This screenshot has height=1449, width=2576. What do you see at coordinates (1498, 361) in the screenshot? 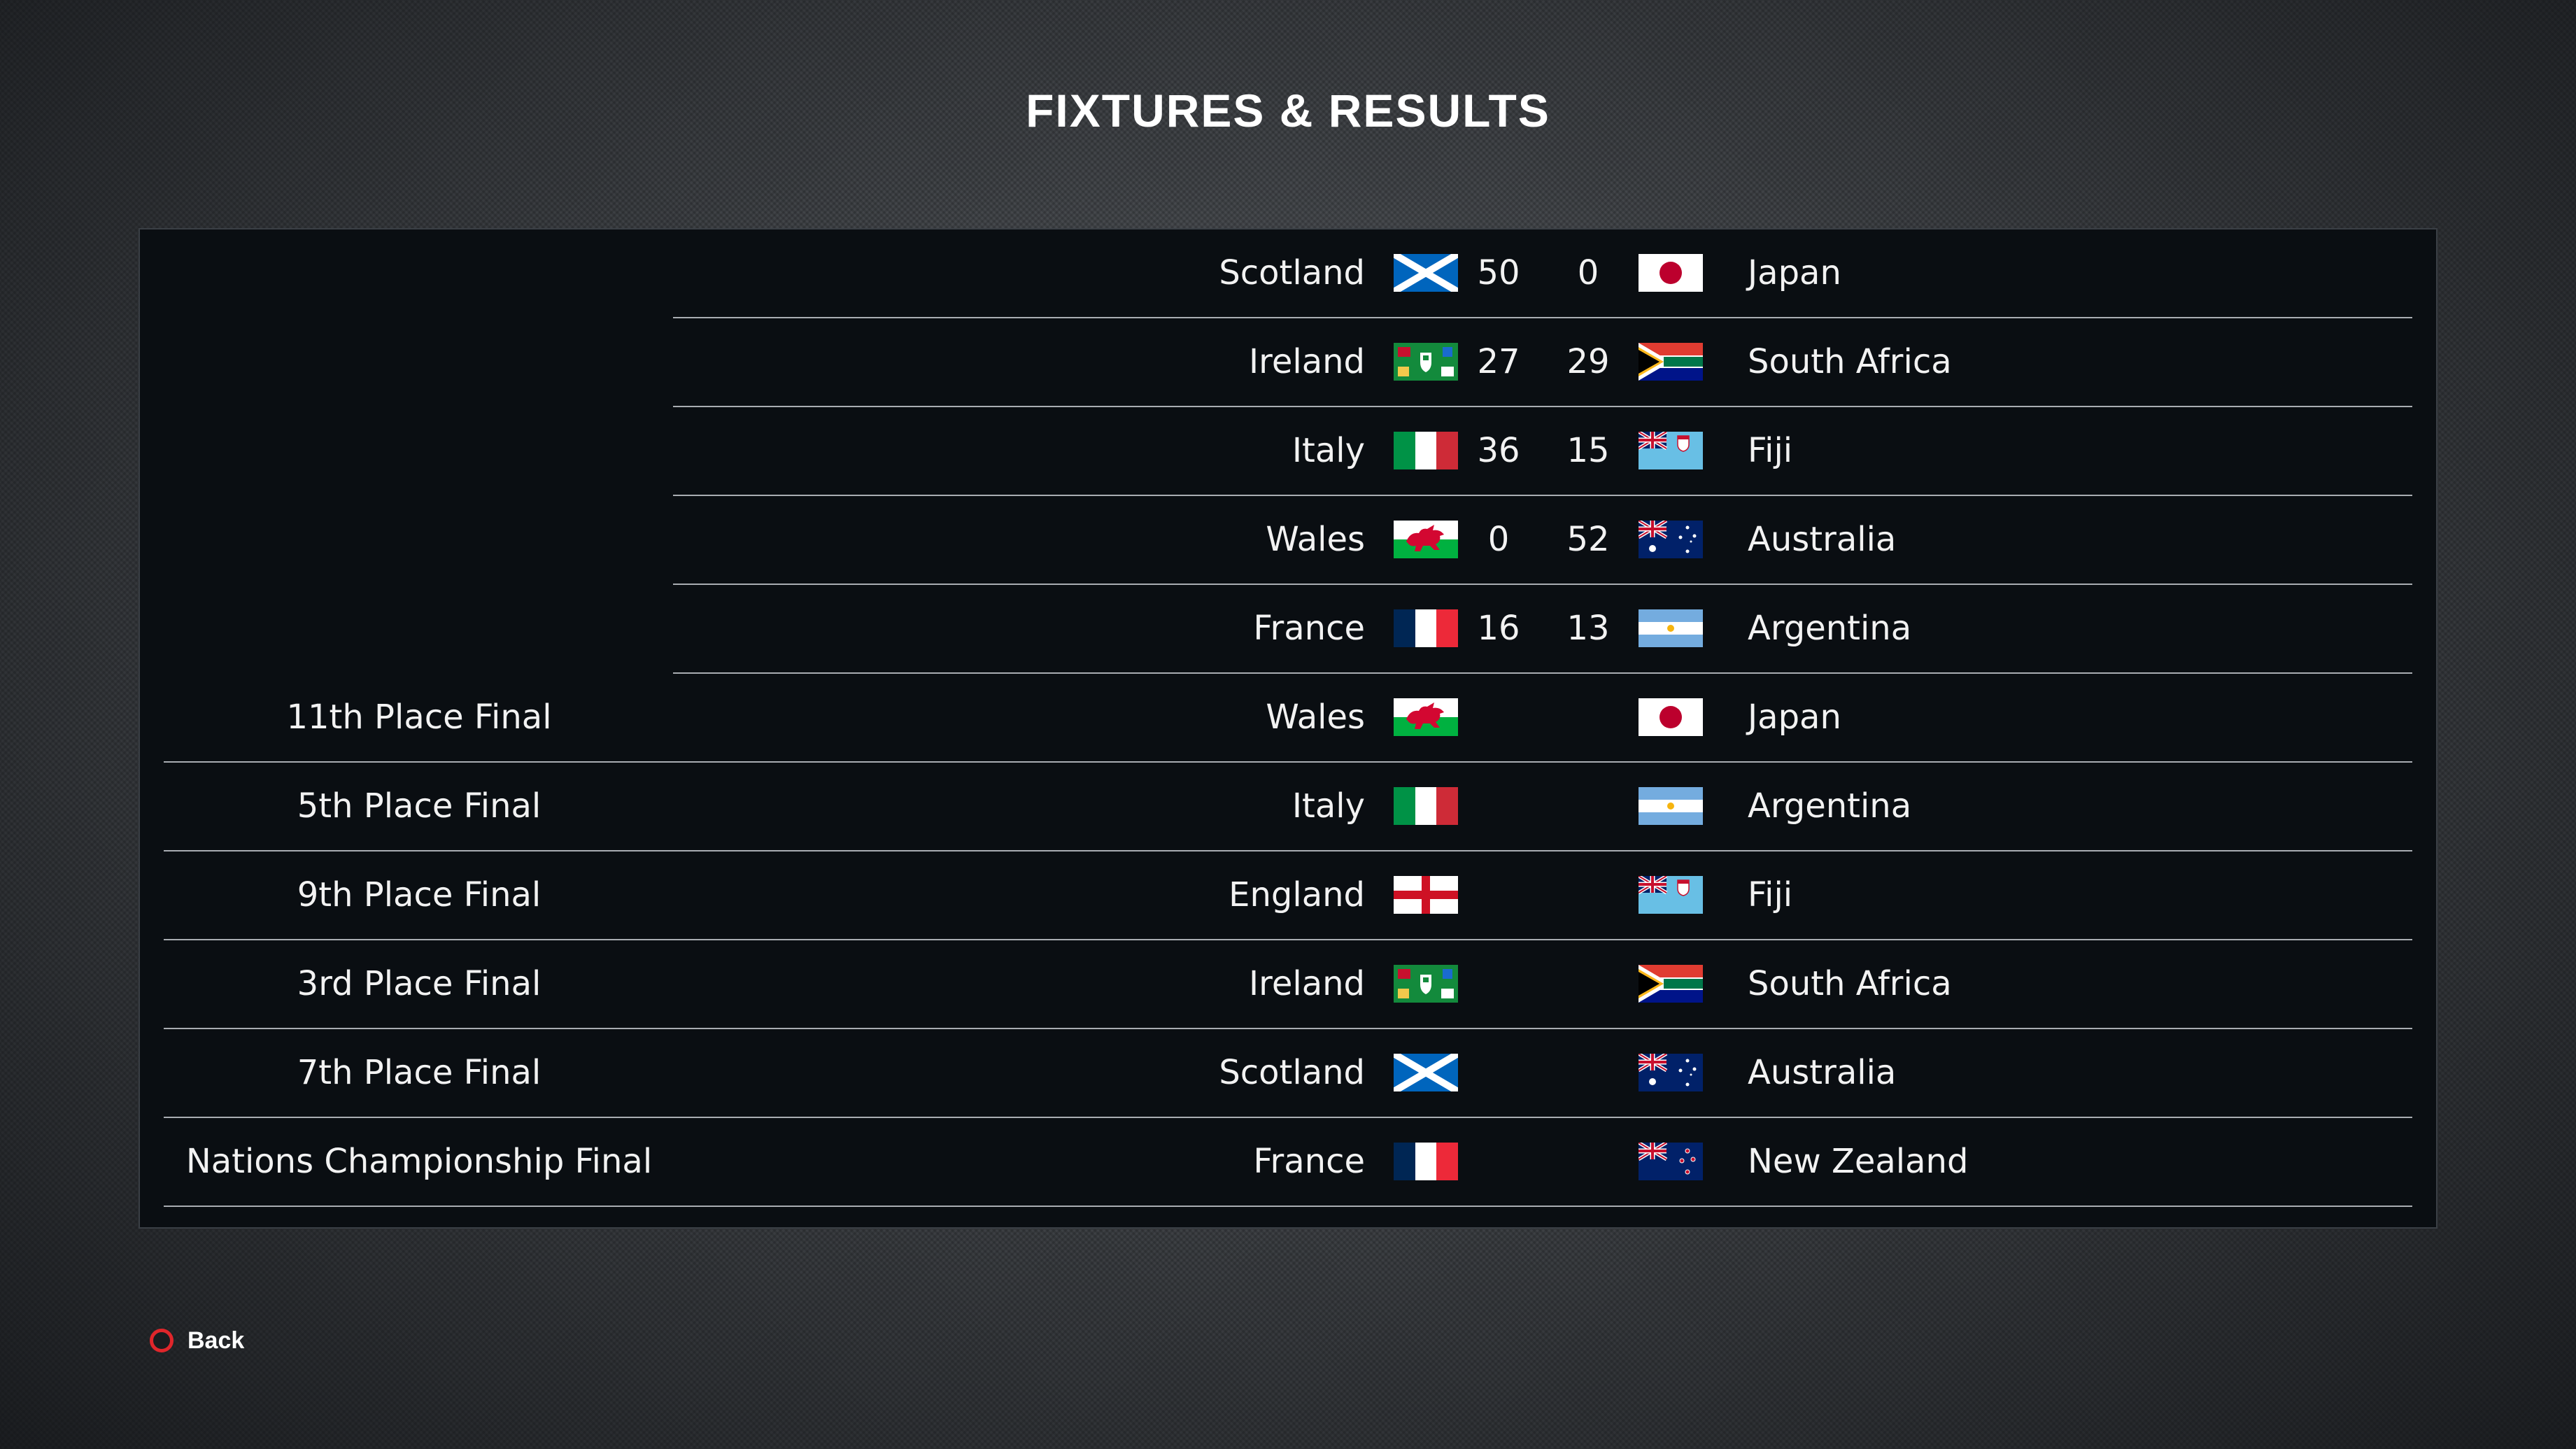
I see `home-score: 27` at bounding box center [1498, 361].